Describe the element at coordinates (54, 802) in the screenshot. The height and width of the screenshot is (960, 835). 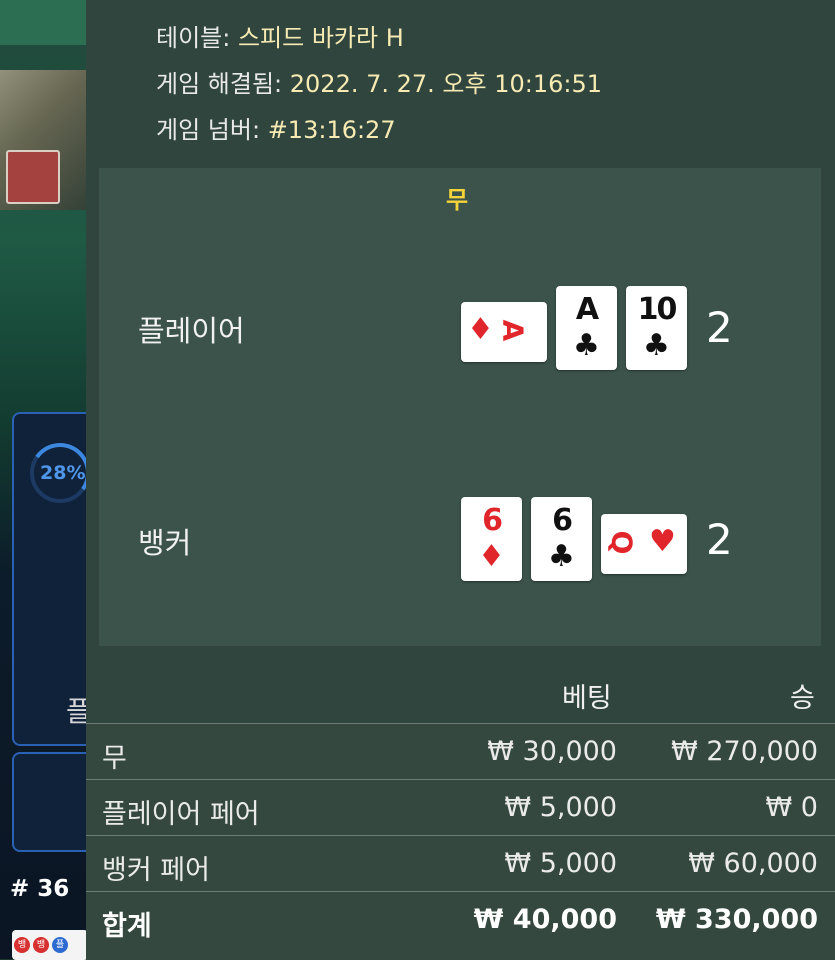
I see `pair-bet-spot` at that location.